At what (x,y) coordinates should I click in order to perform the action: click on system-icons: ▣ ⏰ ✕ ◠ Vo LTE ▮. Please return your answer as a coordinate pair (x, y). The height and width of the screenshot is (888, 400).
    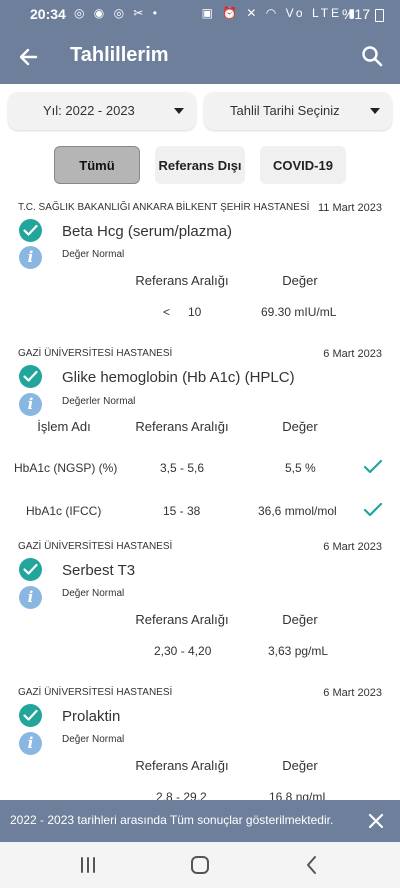
    Looking at the image, I should click on (279, 13).